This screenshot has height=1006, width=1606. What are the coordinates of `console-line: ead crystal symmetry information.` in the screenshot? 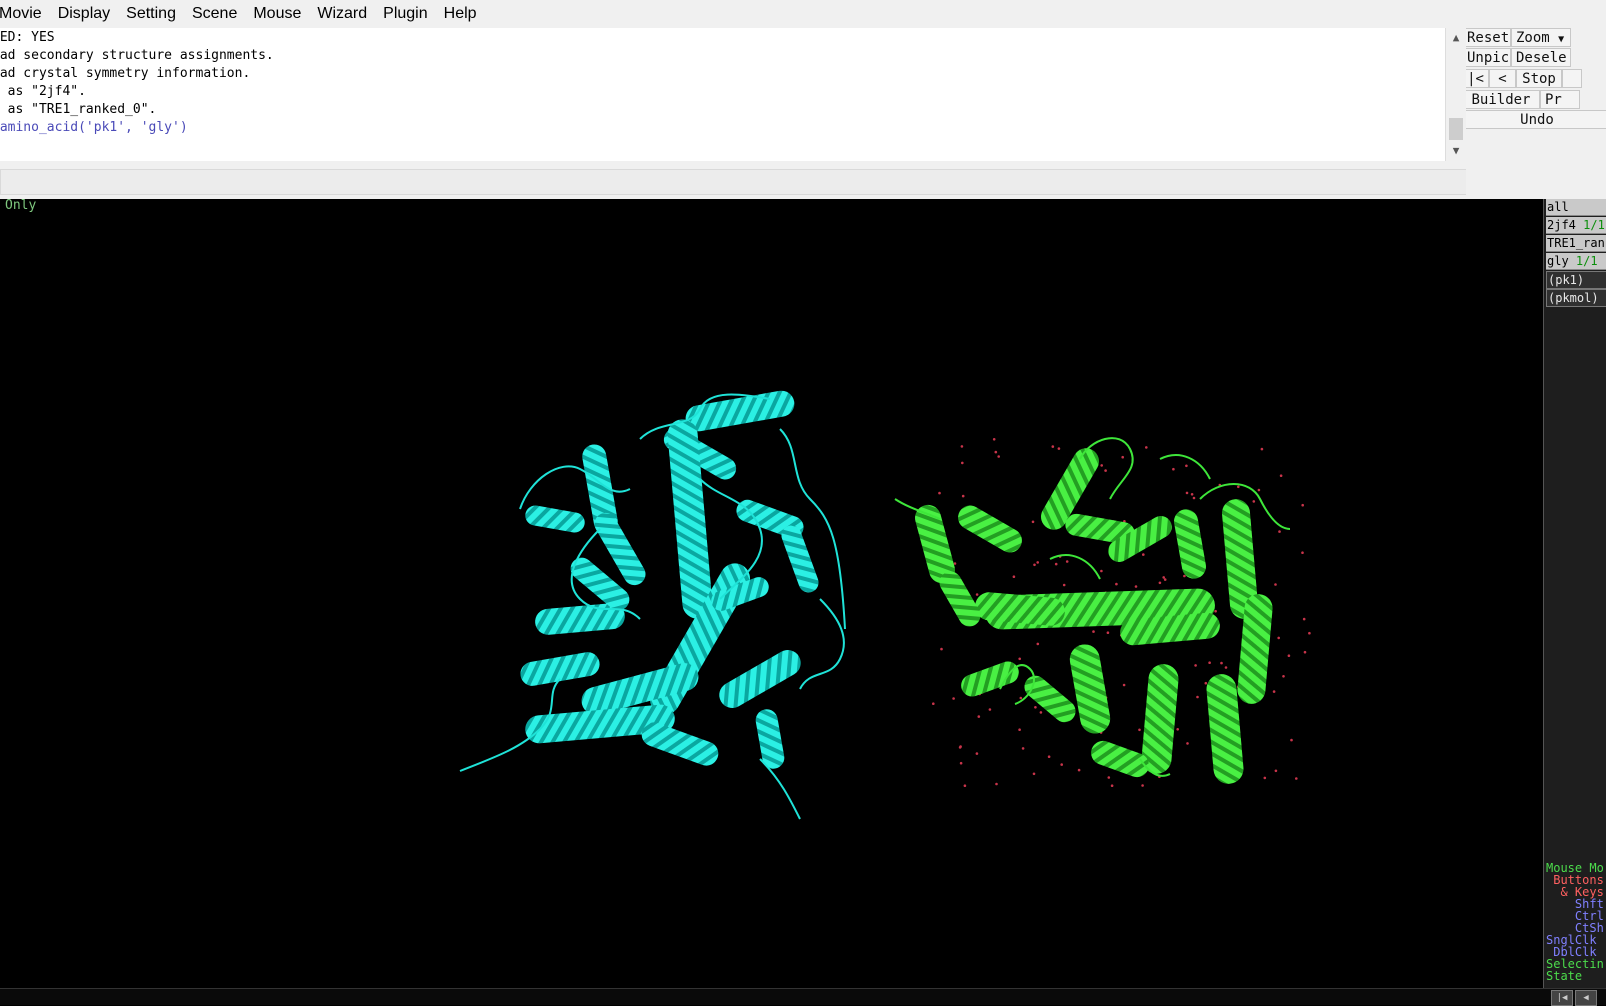 It's located at (125, 73).